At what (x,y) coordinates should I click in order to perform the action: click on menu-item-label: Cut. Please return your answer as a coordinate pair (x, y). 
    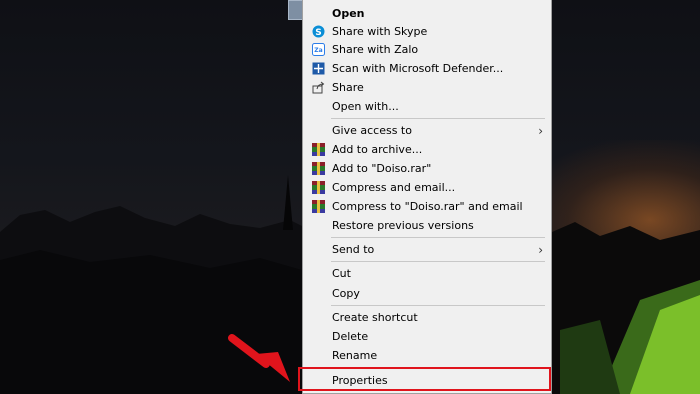
    Looking at the image, I should click on (341, 273).